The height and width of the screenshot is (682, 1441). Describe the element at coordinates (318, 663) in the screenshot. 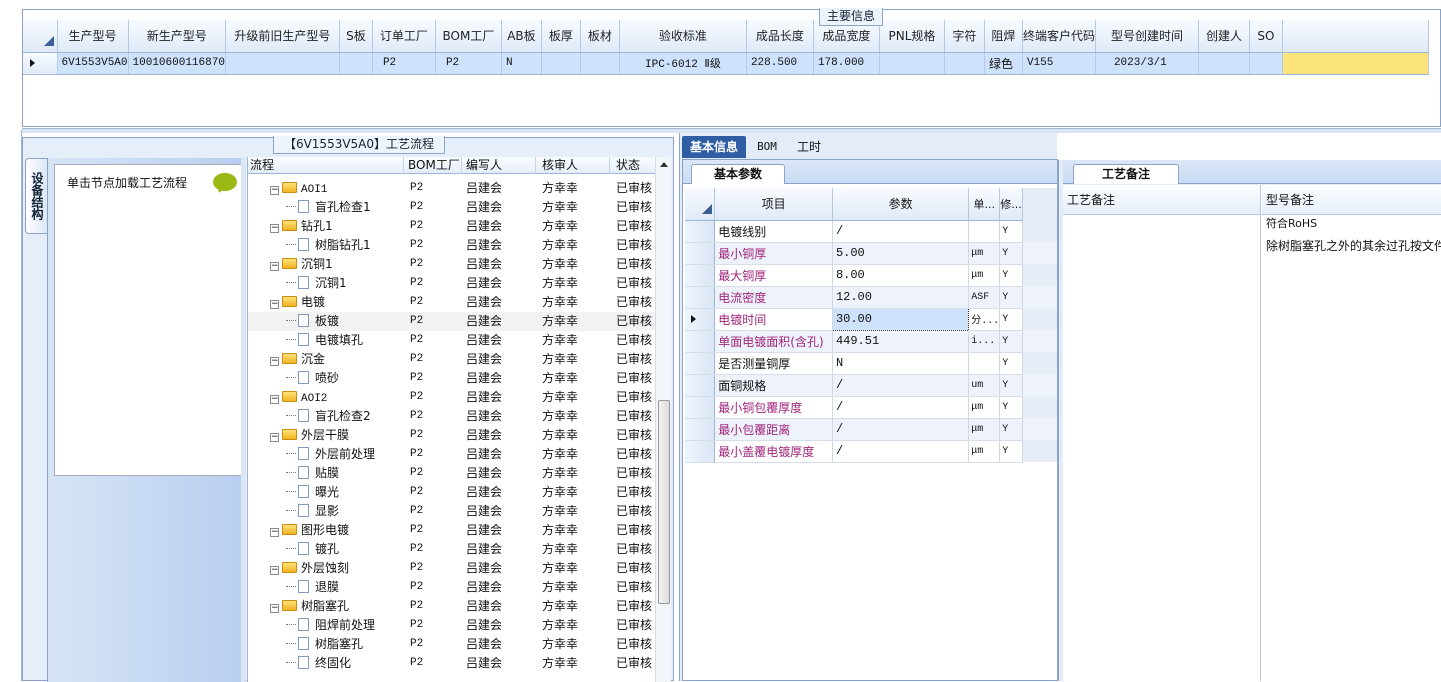

I see `tree-node: 终固化` at that location.